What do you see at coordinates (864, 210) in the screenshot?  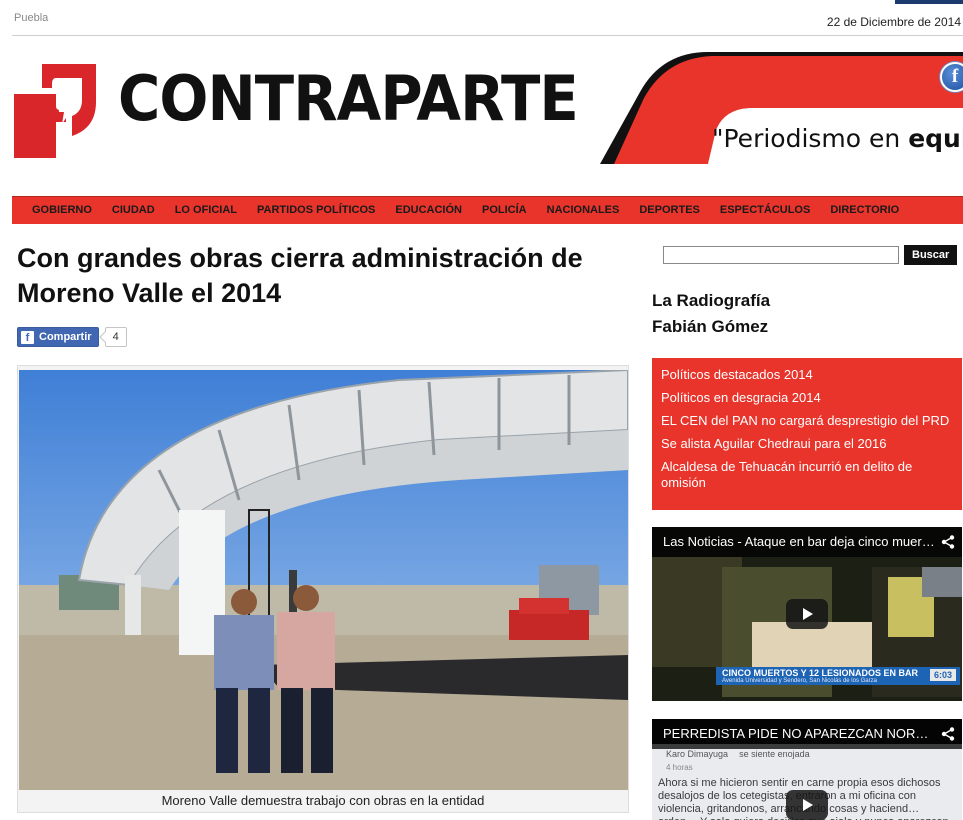 I see `nav-item-directorio: DIRECTORIO` at bounding box center [864, 210].